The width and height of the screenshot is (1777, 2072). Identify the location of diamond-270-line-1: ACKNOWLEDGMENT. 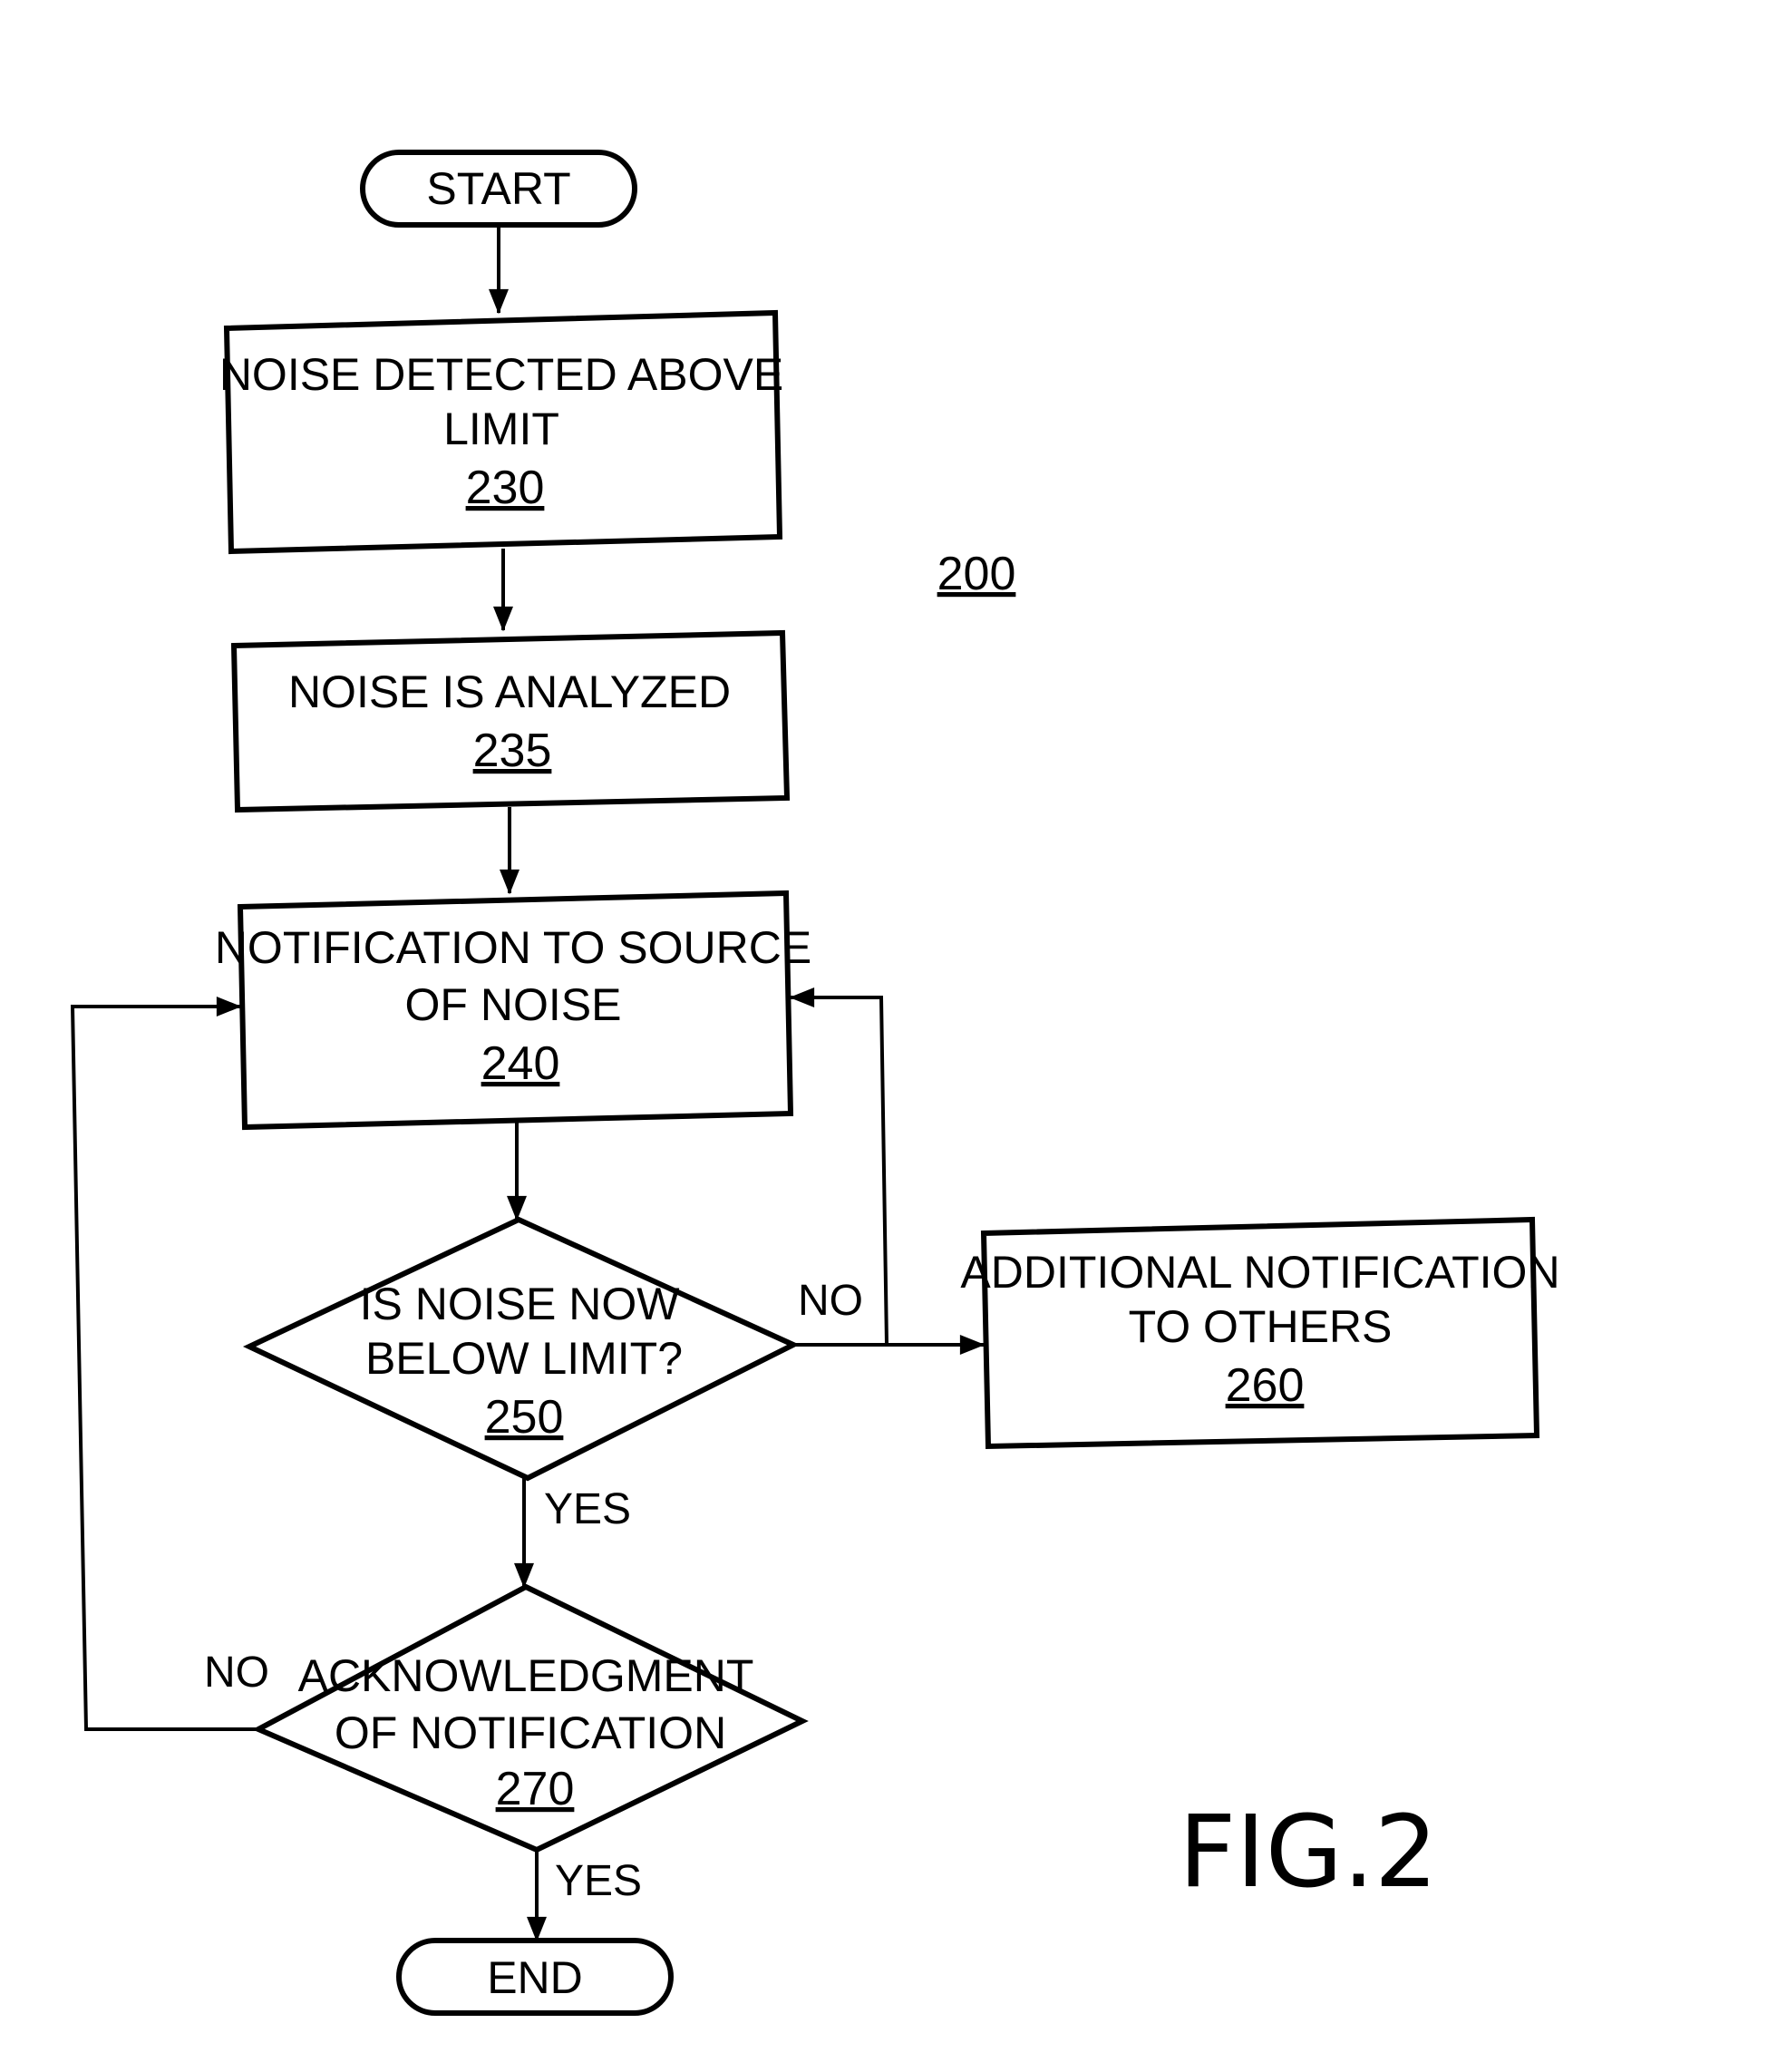
(526, 1675).